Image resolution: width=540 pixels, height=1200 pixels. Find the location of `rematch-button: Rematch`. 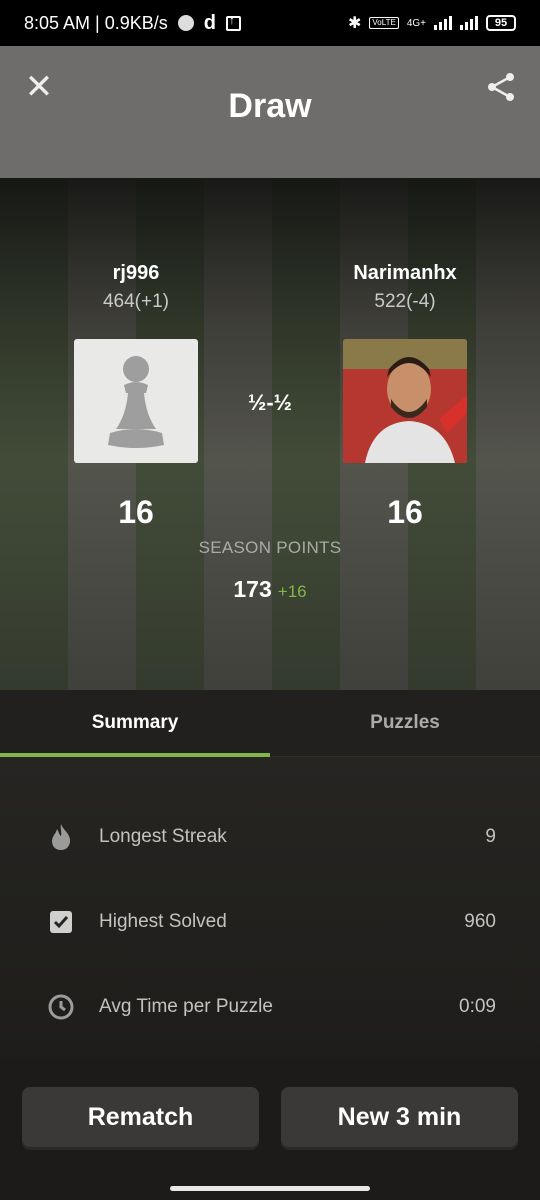

rematch-button: Rematch is located at coordinates (140, 1117).